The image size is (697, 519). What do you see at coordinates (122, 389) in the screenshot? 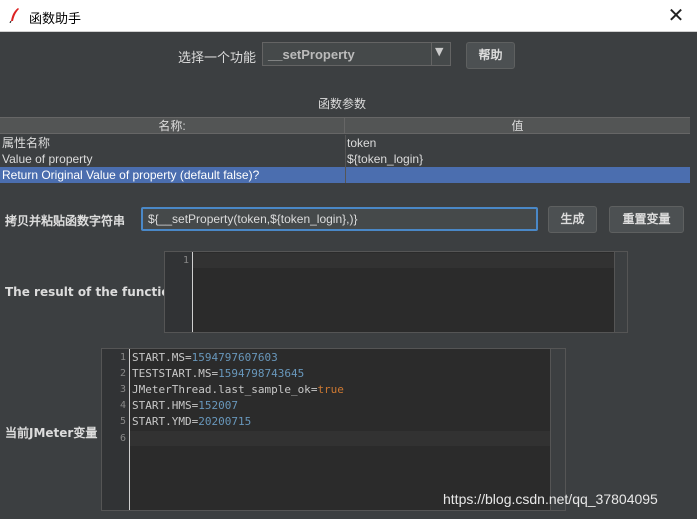
I see `line-number: 3` at bounding box center [122, 389].